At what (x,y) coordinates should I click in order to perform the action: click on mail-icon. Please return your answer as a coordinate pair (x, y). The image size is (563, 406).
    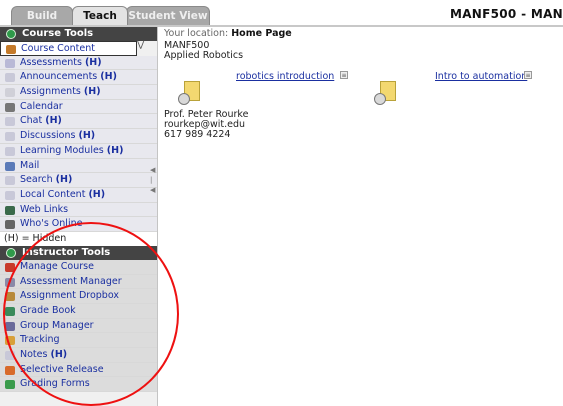
    Looking at the image, I should click on (10, 166).